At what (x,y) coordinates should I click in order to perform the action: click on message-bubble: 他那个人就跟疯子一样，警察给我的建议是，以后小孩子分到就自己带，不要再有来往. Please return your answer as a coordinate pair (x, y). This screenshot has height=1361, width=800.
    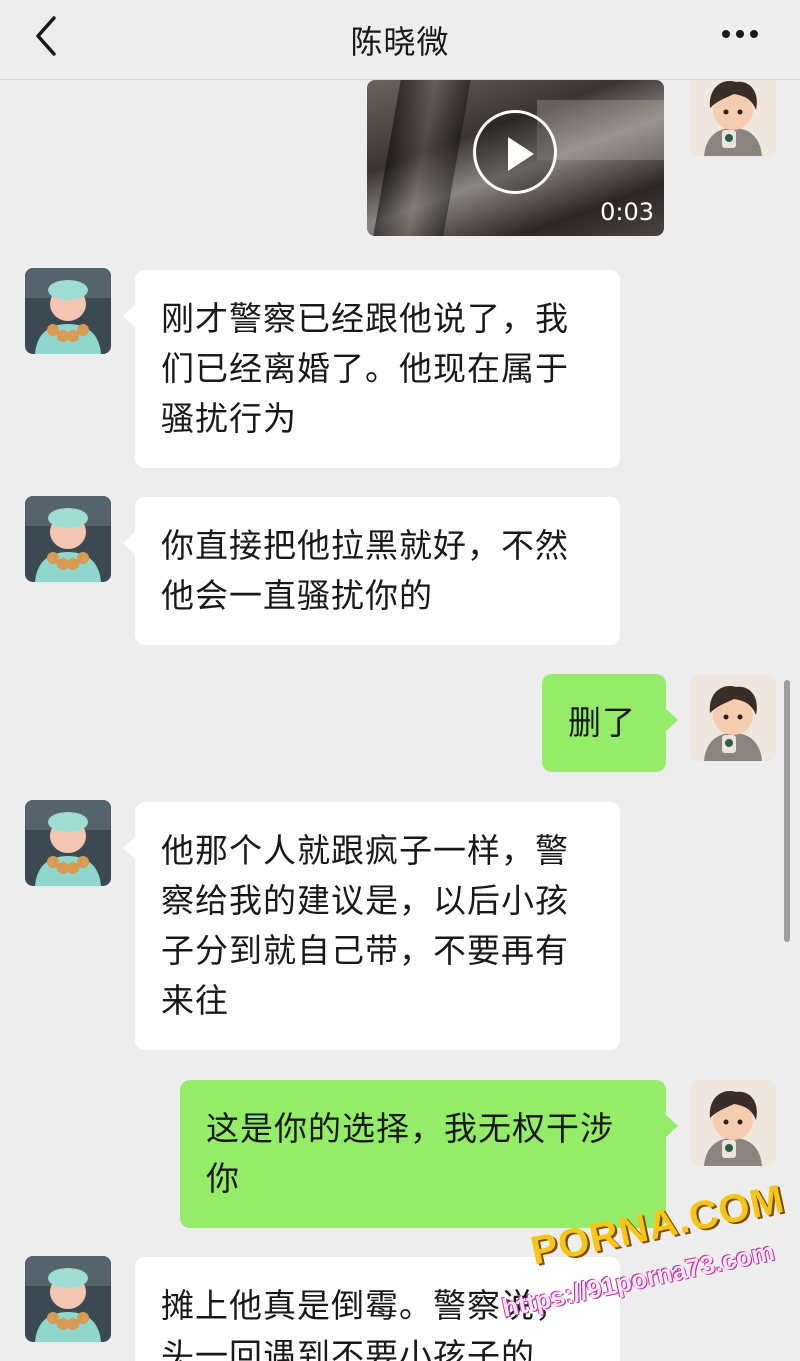
    Looking at the image, I should click on (371, 926).